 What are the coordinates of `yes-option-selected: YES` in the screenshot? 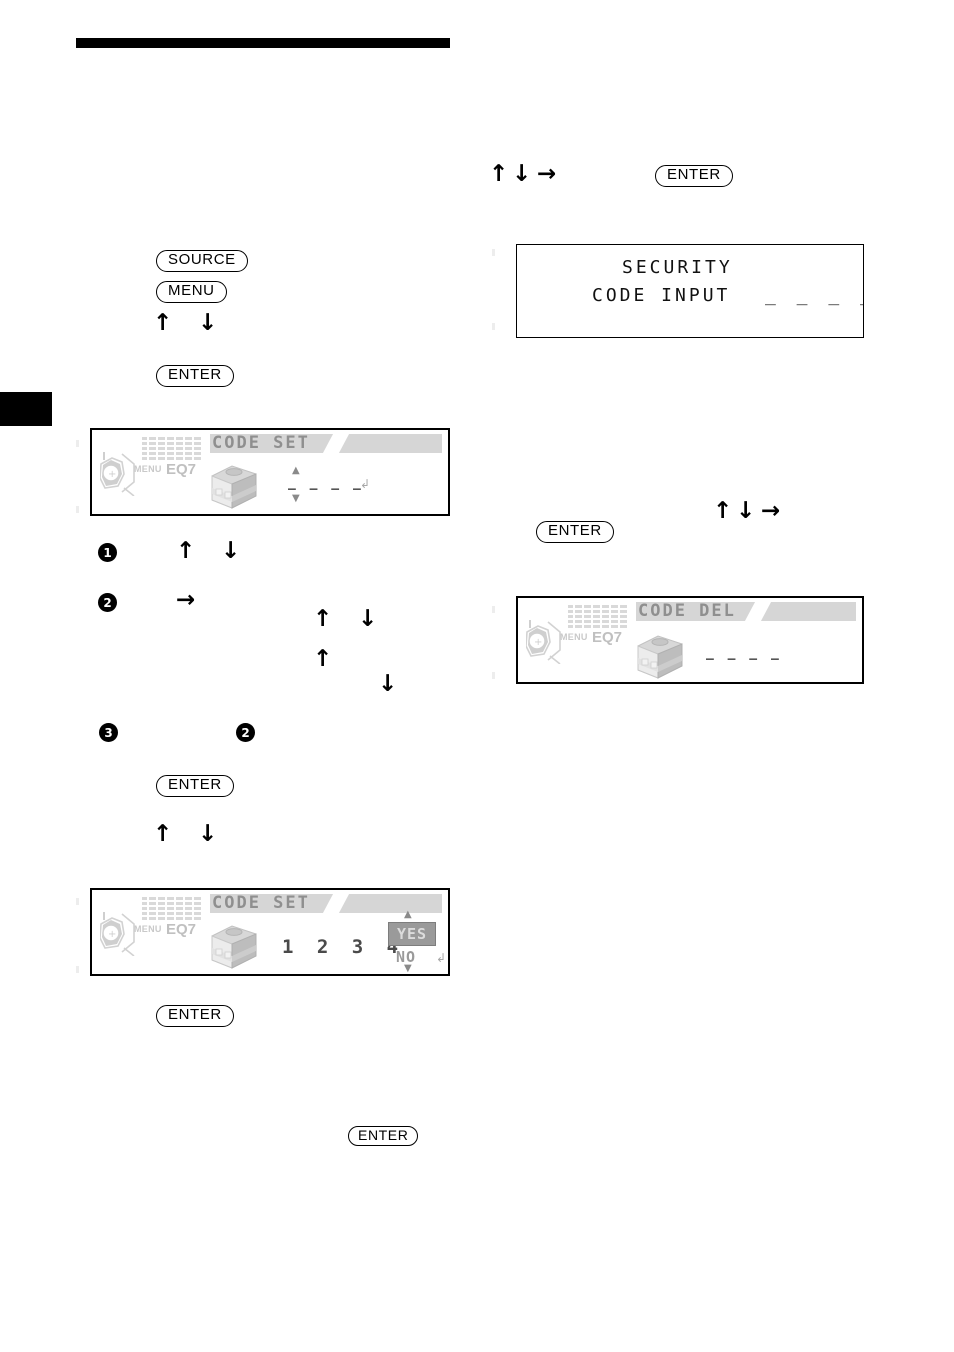 It's located at (412, 934).